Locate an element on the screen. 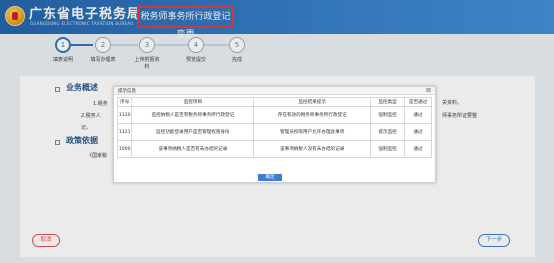 This screenshot has height=263, width=554. table-header-row: 序号 监控项目 监控结果提示 监控类型 是否通过 is located at coordinates (274, 102).